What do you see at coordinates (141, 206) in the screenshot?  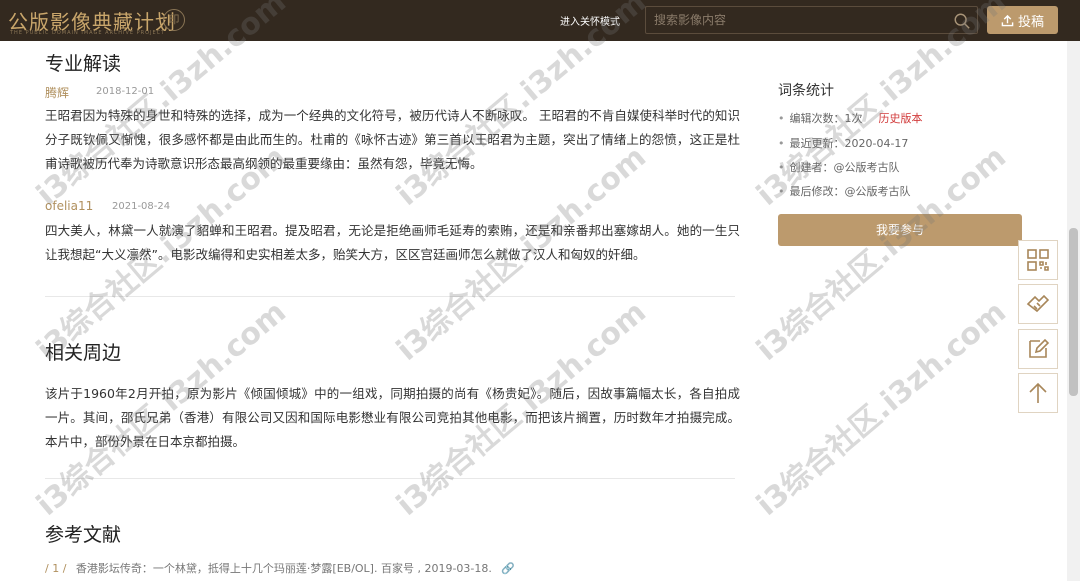 I see `entry-date: 2021-08-24` at bounding box center [141, 206].